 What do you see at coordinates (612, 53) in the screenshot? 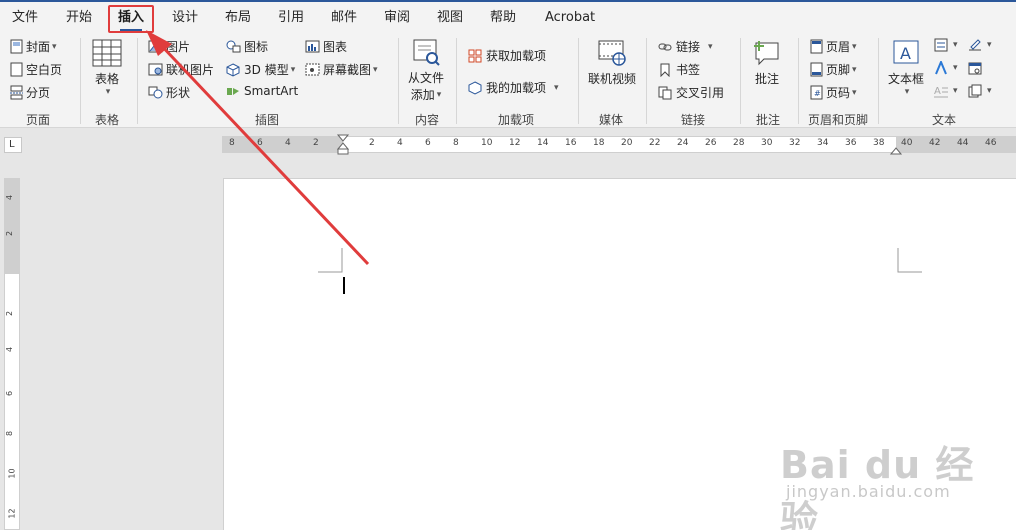
I see `online-video-icon` at bounding box center [612, 53].